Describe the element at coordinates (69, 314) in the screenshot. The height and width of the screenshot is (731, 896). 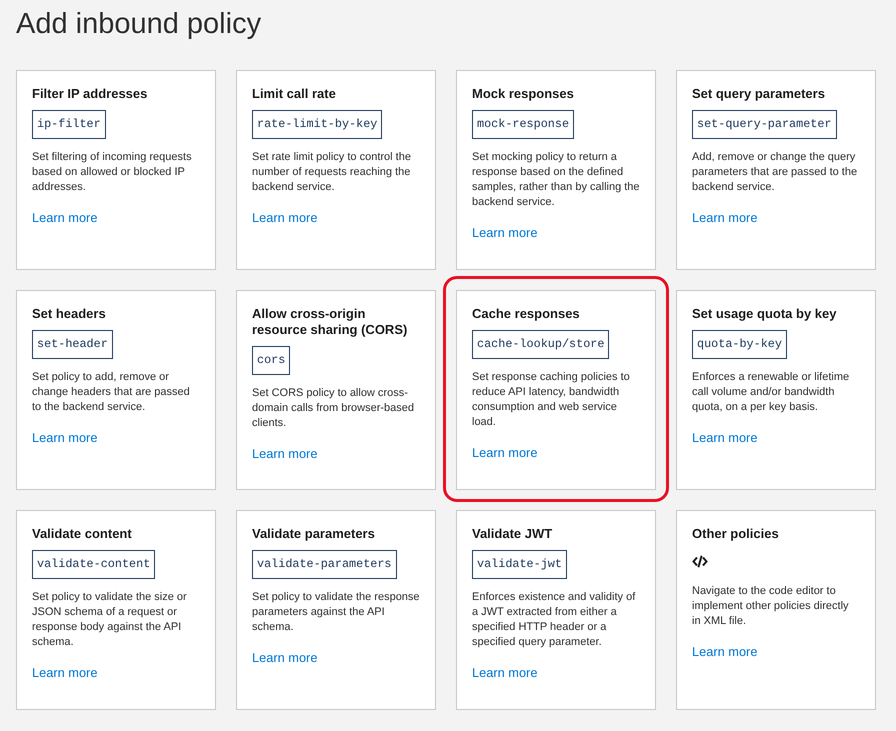
I see `card-title: Set headers` at that location.